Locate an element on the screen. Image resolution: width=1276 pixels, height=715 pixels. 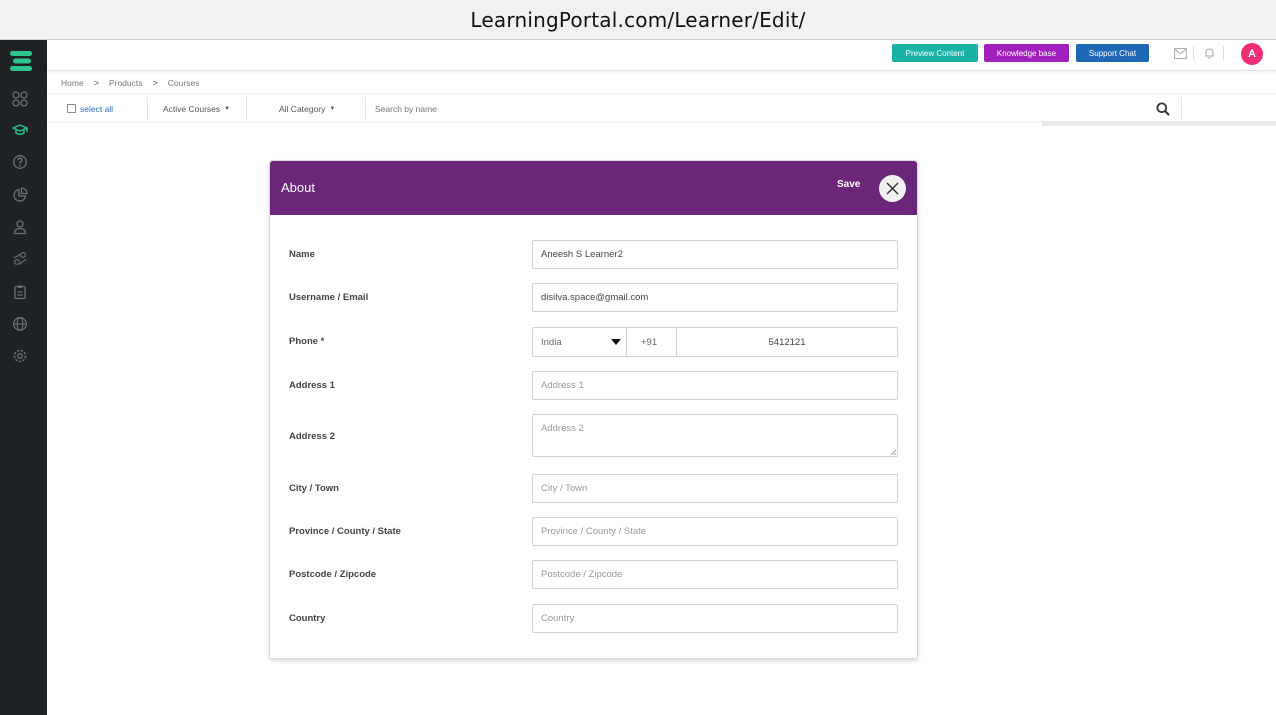
address1-label: Address 1 is located at coordinates (312, 385).